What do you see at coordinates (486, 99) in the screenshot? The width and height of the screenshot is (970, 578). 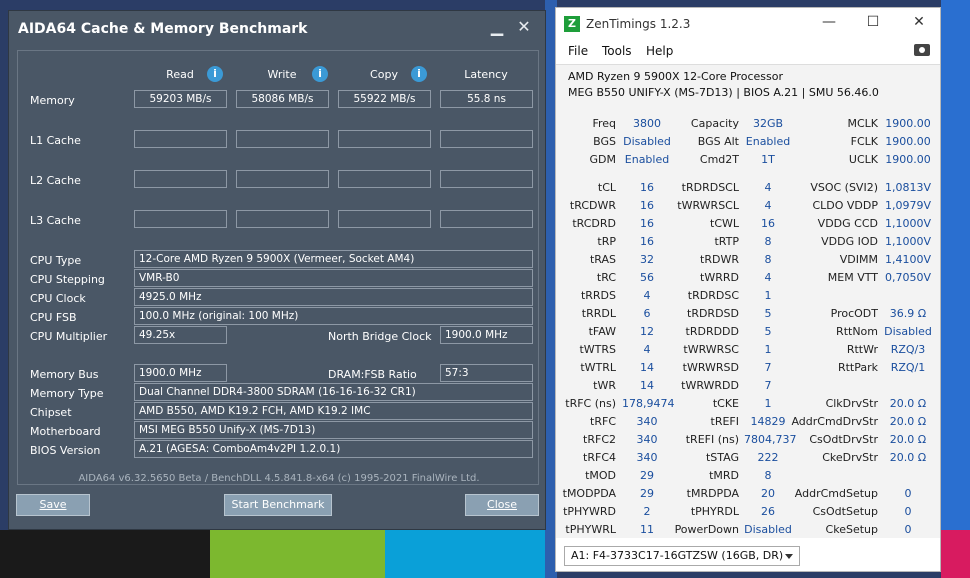 I see `memory-latency-value: 55.8 ns` at bounding box center [486, 99].